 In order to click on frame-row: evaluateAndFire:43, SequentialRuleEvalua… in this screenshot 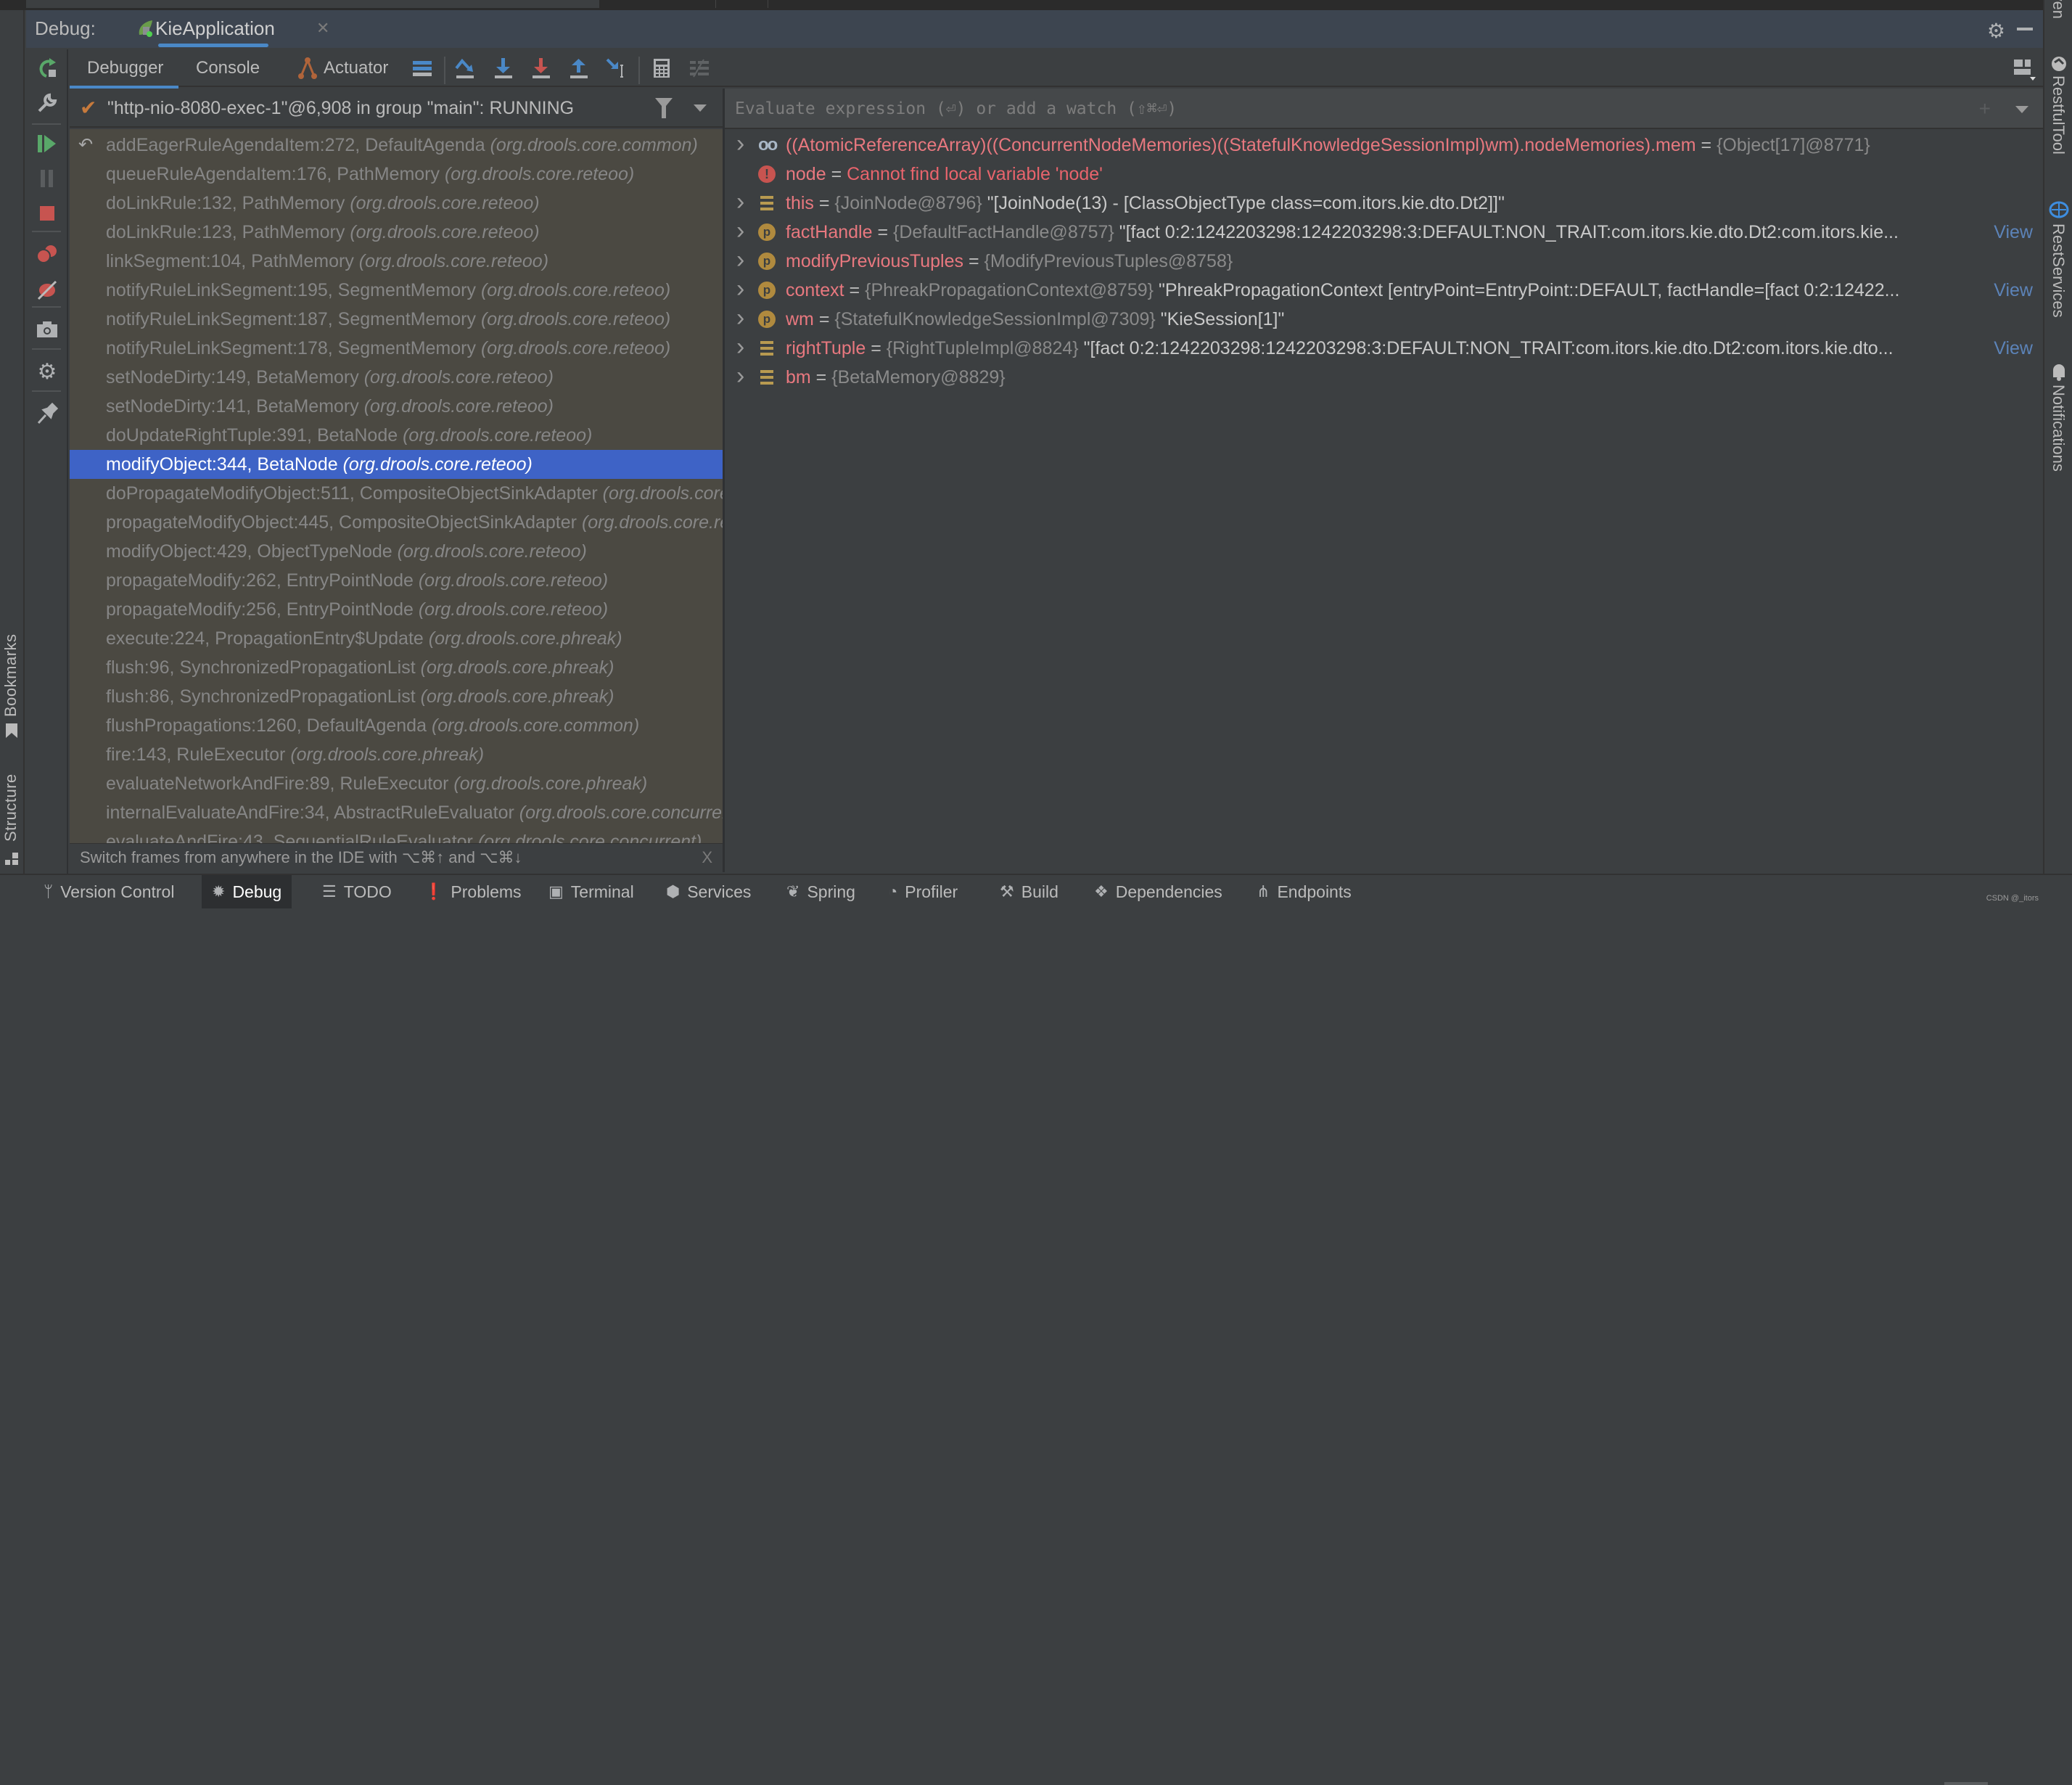, I will do `click(396, 835)`.